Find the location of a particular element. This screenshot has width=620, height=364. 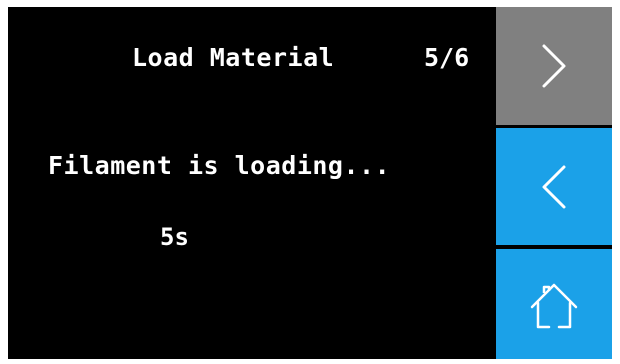

page-title: Load Material is located at coordinates (233, 57).